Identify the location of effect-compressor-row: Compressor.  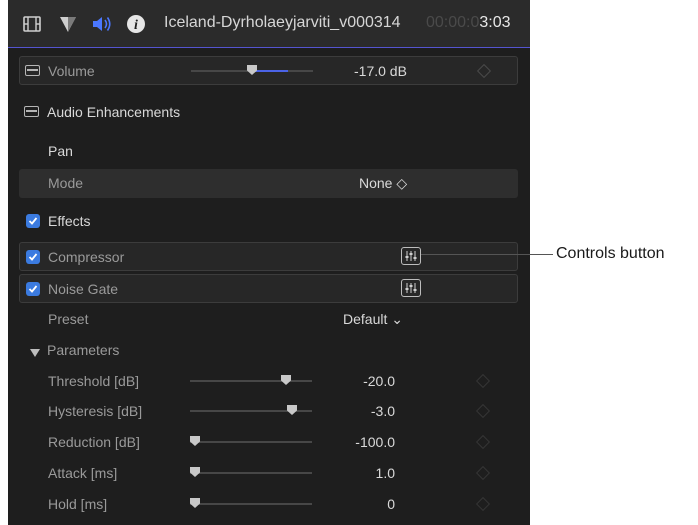
(268, 256).